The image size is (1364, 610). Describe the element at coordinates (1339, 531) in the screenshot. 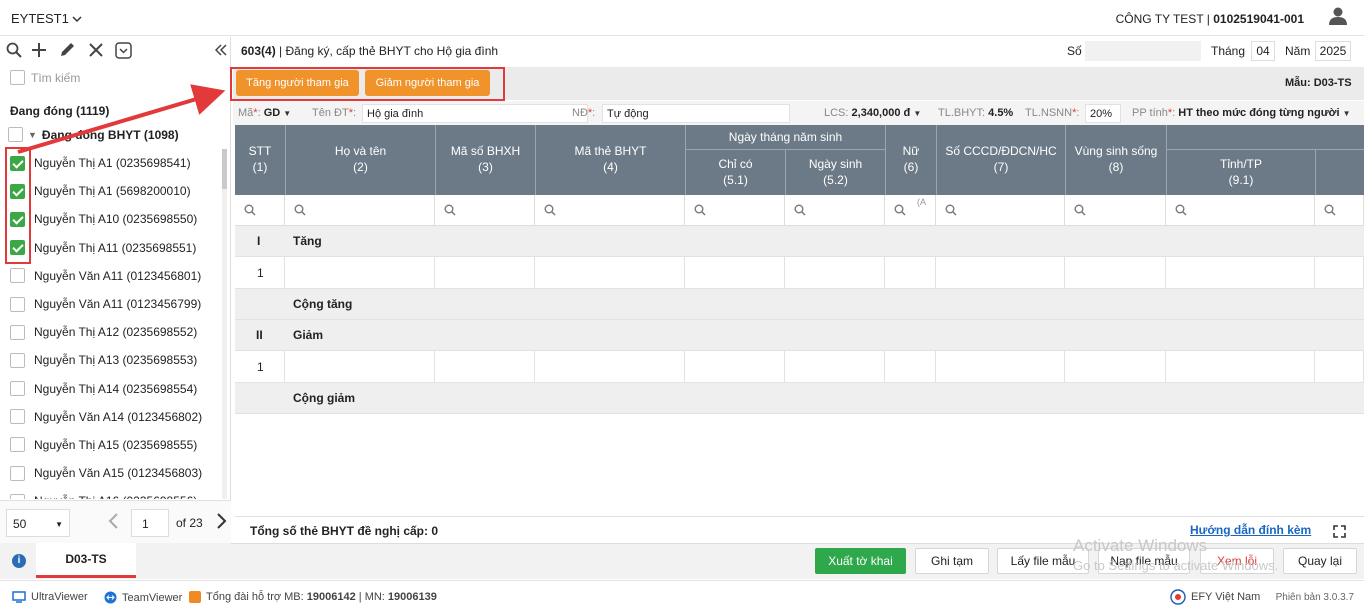

I see `fullscreen-icon` at that location.